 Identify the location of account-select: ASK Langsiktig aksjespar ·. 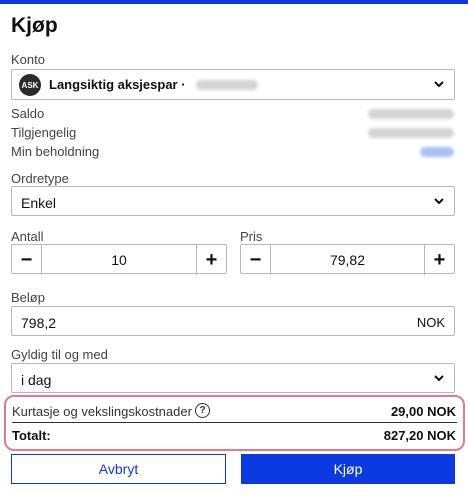
(233, 84).